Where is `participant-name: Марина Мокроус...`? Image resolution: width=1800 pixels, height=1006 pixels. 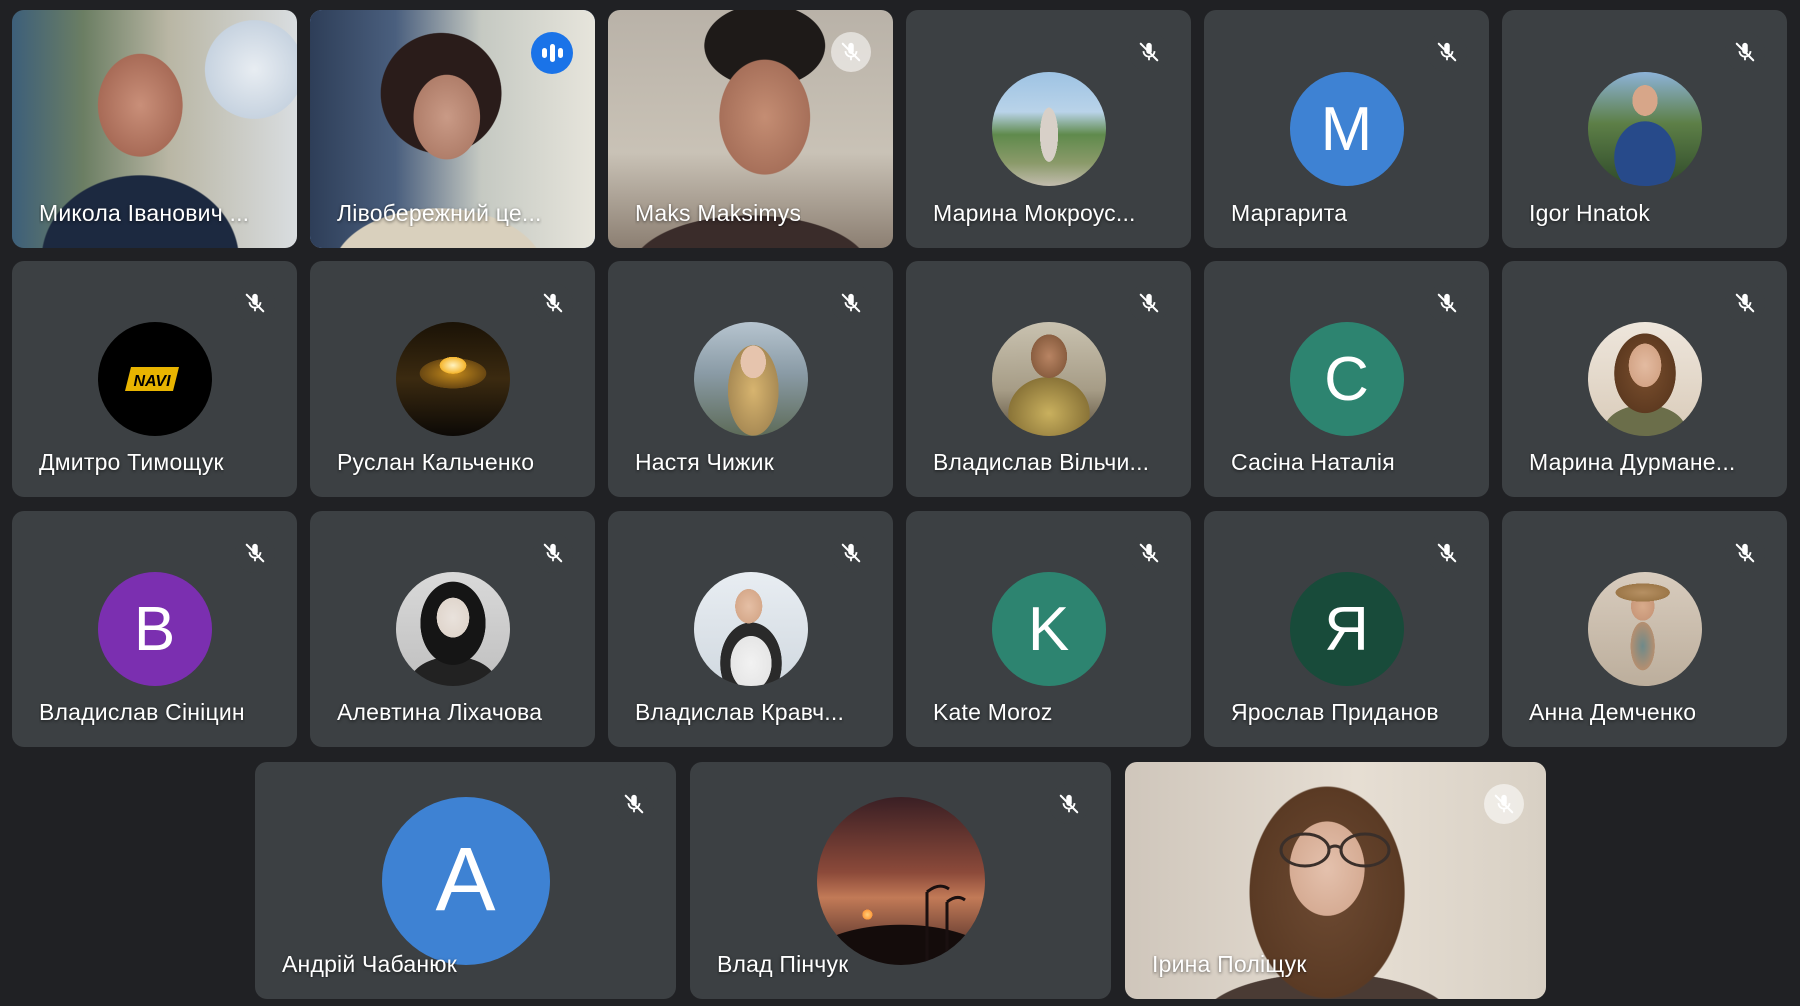 participant-name: Марина Мокроус... is located at coordinates (1034, 213).